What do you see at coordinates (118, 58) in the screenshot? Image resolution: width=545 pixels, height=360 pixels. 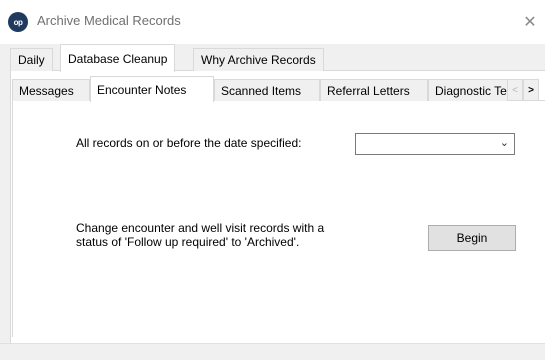 I see `tab-database-cleanup: Database Cleanup` at bounding box center [118, 58].